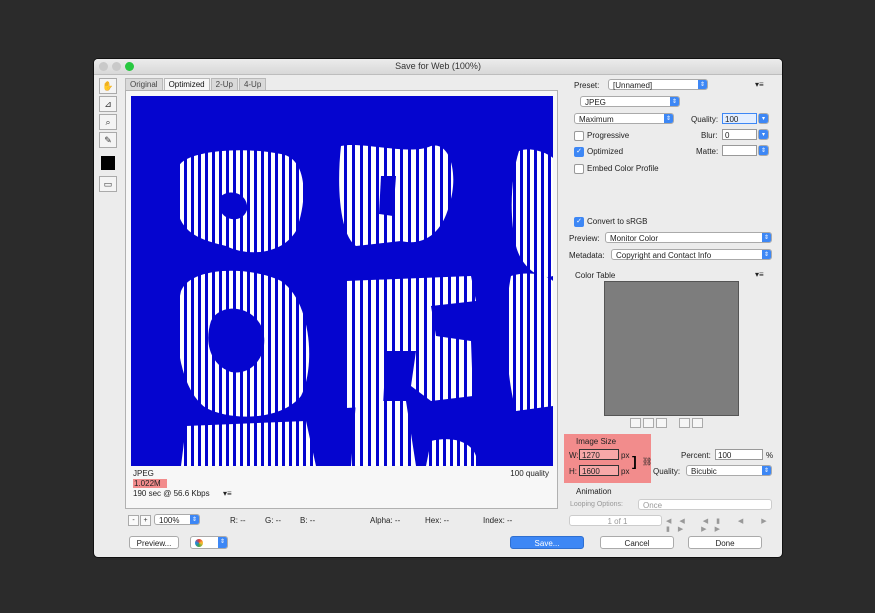 Image resolution: width=875 pixels, height=613 pixels. I want to click on blur-field: 0, so click(739, 134).